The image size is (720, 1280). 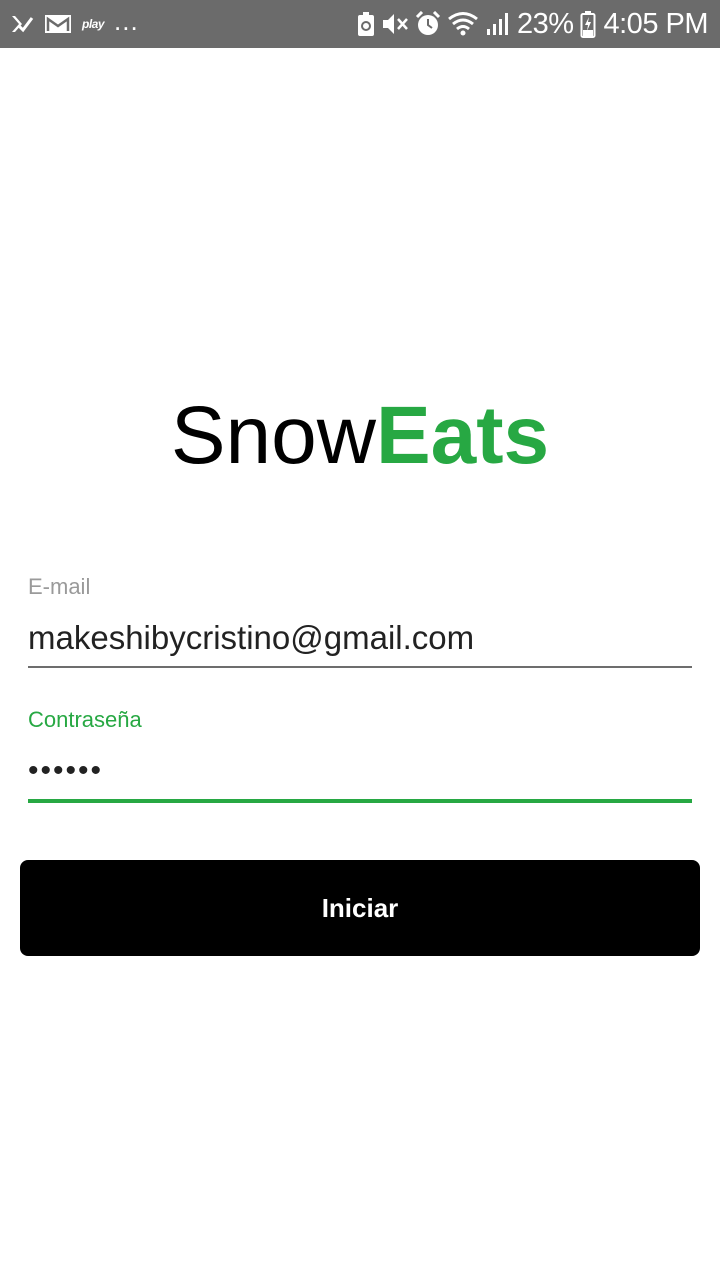 I want to click on status-bar: play ... 23% 4:05 PM, so click(x=360, y=24).